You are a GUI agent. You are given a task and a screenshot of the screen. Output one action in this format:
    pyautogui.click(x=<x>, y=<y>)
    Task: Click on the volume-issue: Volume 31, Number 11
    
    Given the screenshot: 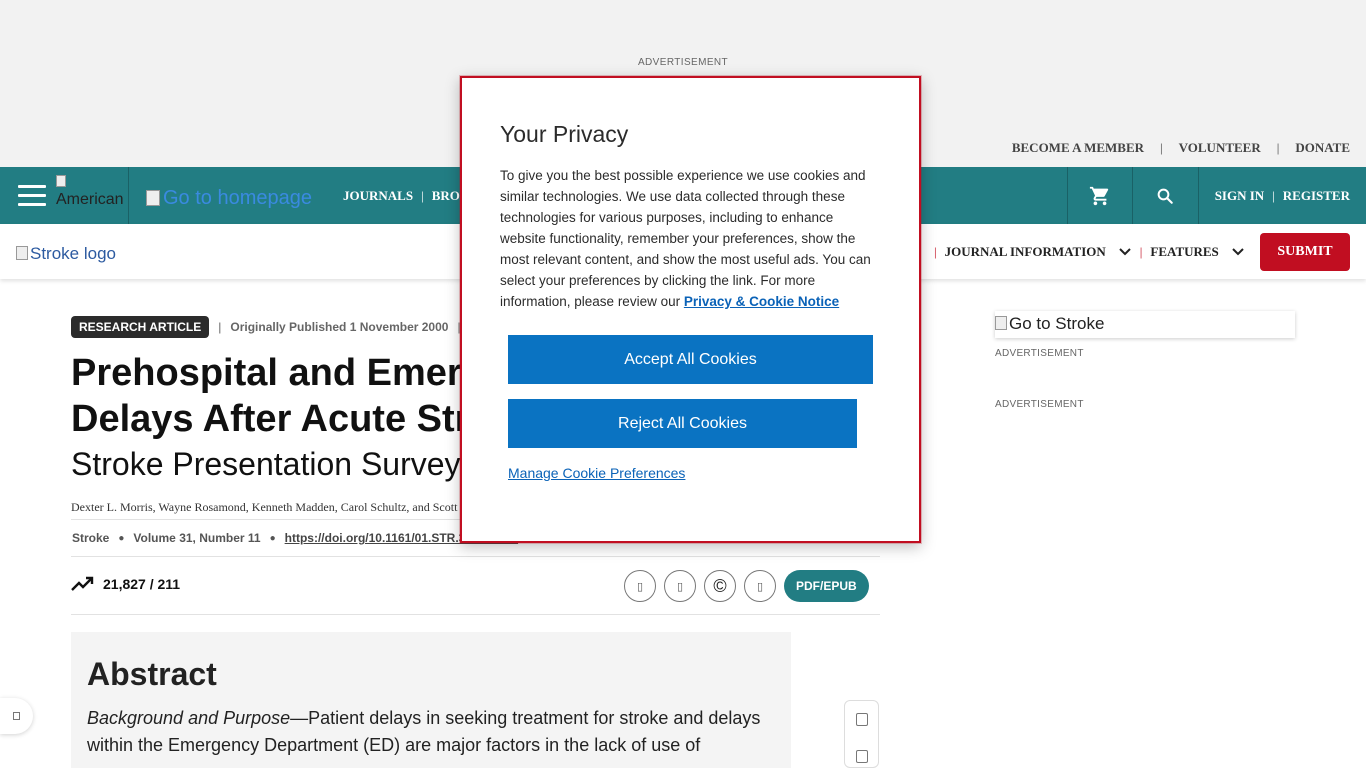 What is the action you would take?
    pyautogui.click(x=196, y=538)
    